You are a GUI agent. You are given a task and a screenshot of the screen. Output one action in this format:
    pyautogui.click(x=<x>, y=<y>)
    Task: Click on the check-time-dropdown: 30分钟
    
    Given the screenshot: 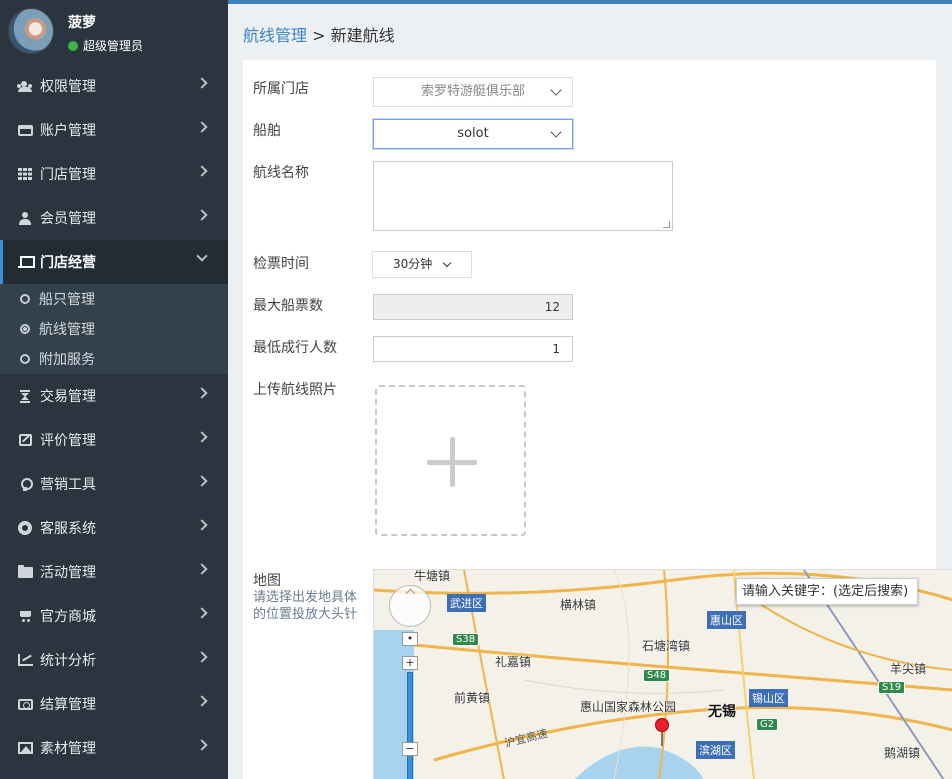 What is the action you would take?
    pyautogui.click(x=422, y=264)
    